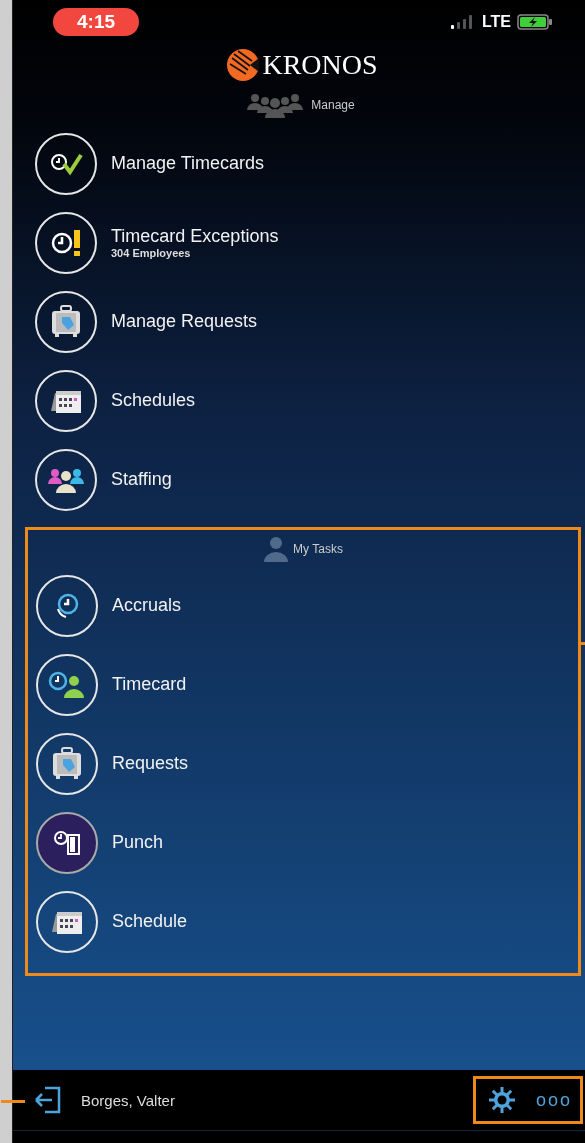 This screenshot has height=1143, width=585. I want to click on status-time: 4:15, so click(96, 22).